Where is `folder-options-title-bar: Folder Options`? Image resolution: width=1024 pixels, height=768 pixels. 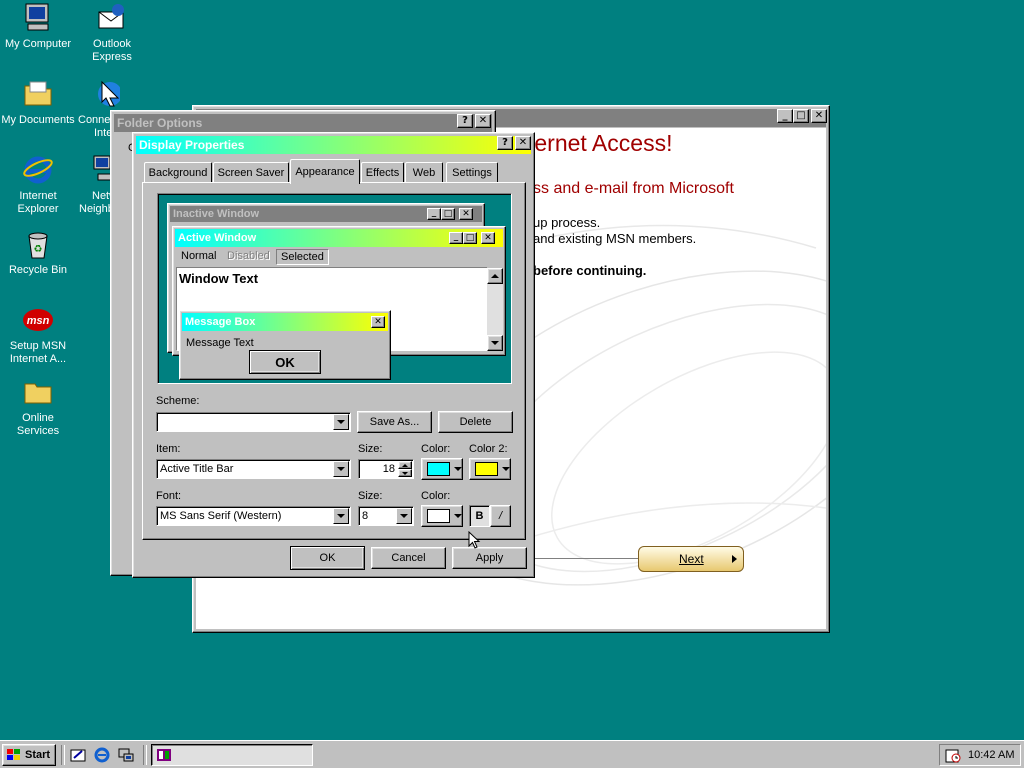
folder-options-title-bar: Folder Options is located at coordinates (303, 123).